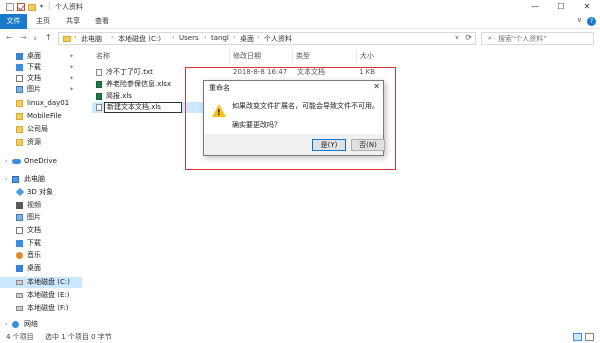 Image resolution: width=600 pixels, height=343 pixels. Describe the element at coordinates (589, 337) in the screenshot. I see `large-icons-view-icon` at that location.